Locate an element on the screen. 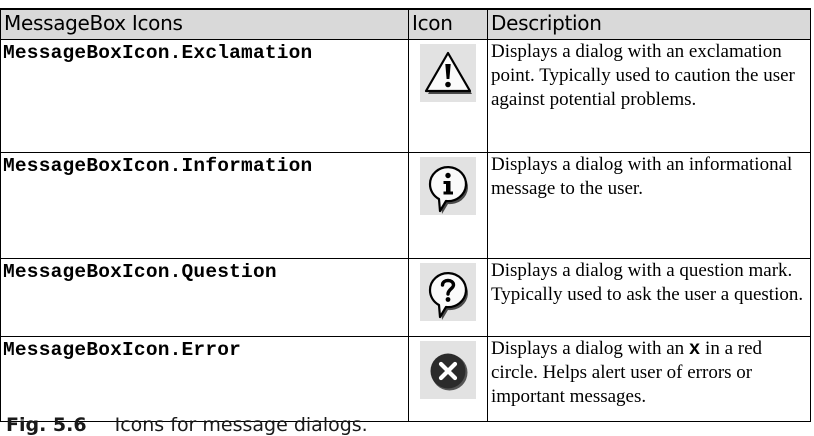  table-header-row: MessageBox Icons Icon Description is located at coordinates (405, 24).